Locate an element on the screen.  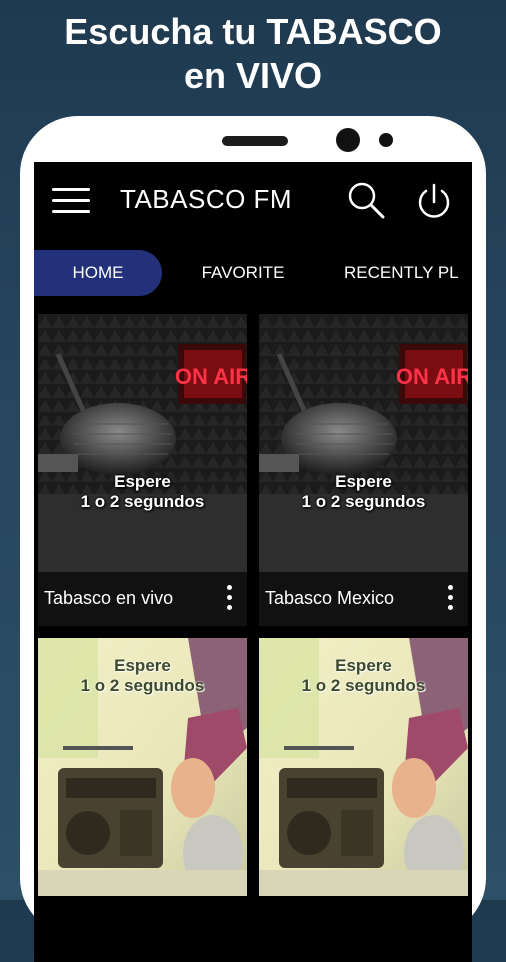
station-name: Tabasco Mexico is located at coordinates (330, 598).